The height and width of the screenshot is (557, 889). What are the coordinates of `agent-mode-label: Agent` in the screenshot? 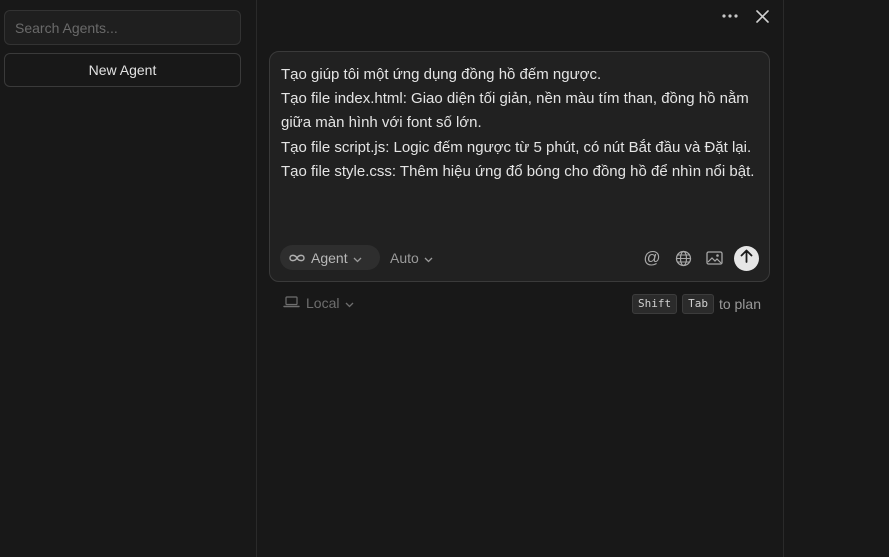 It's located at (329, 257).